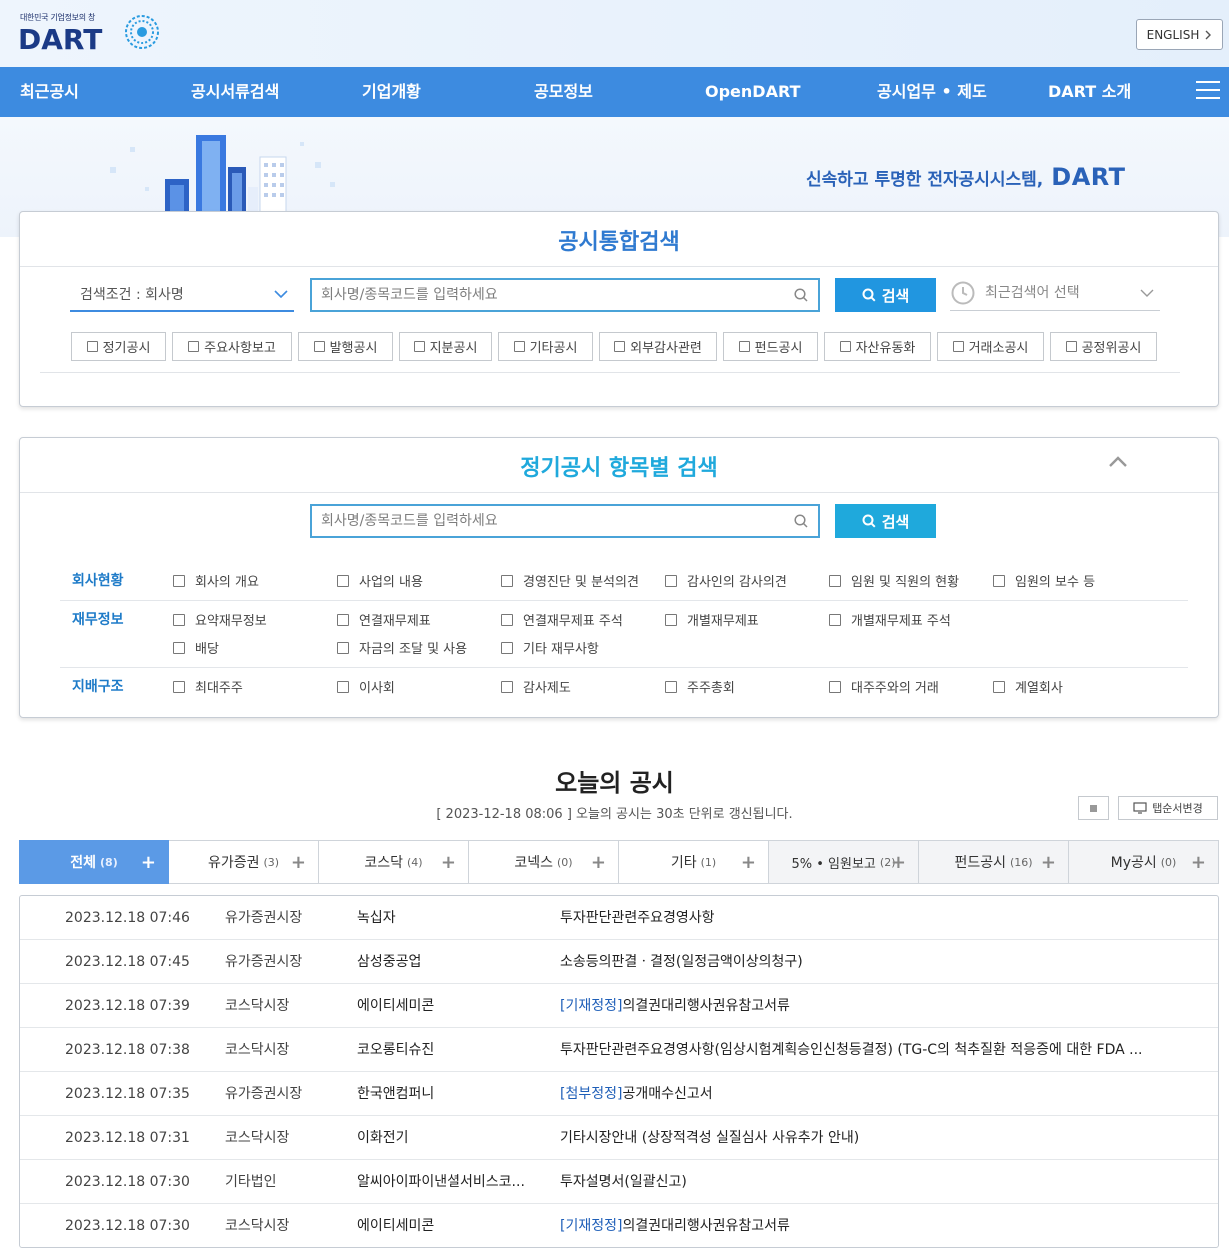 This screenshot has height=1255, width=1229. What do you see at coordinates (1089, 92) in the screenshot?
I see `nav-about-dart: DART 소개` at bounding box center [1089, 92].